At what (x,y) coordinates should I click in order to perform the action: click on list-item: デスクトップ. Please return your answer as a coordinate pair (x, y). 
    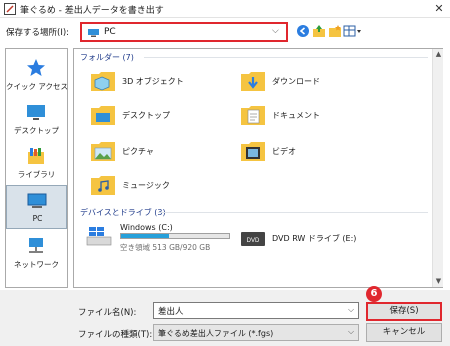
    Looking at the image, I should click on (160, 115).